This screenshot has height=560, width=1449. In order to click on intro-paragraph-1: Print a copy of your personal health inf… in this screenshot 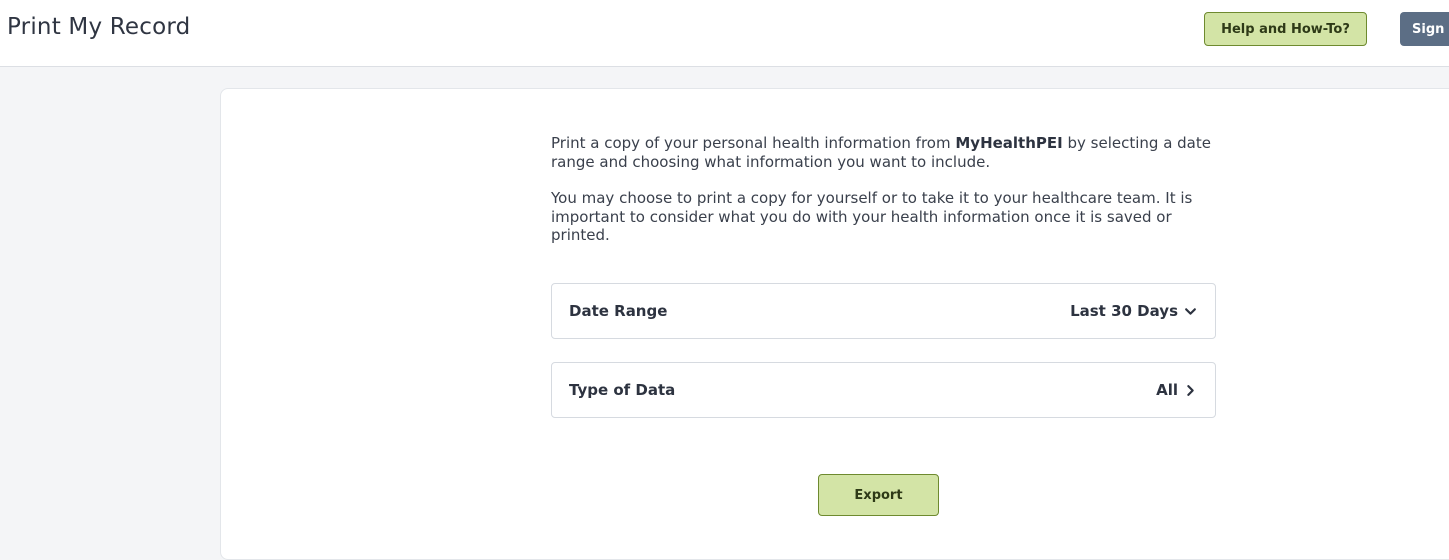, I will do `click(884, 152)`.